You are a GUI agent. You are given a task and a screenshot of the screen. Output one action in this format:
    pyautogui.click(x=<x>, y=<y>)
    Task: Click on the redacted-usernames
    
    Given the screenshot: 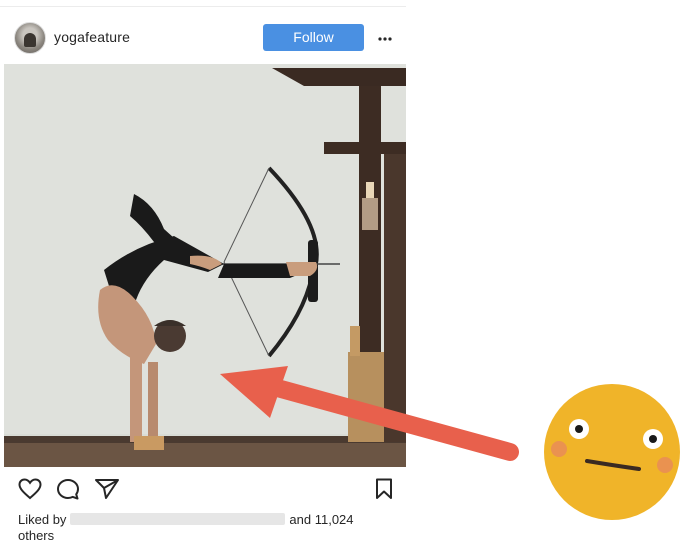 What is the action you would take?
    pyautogui.click(x=178, y=519)
    